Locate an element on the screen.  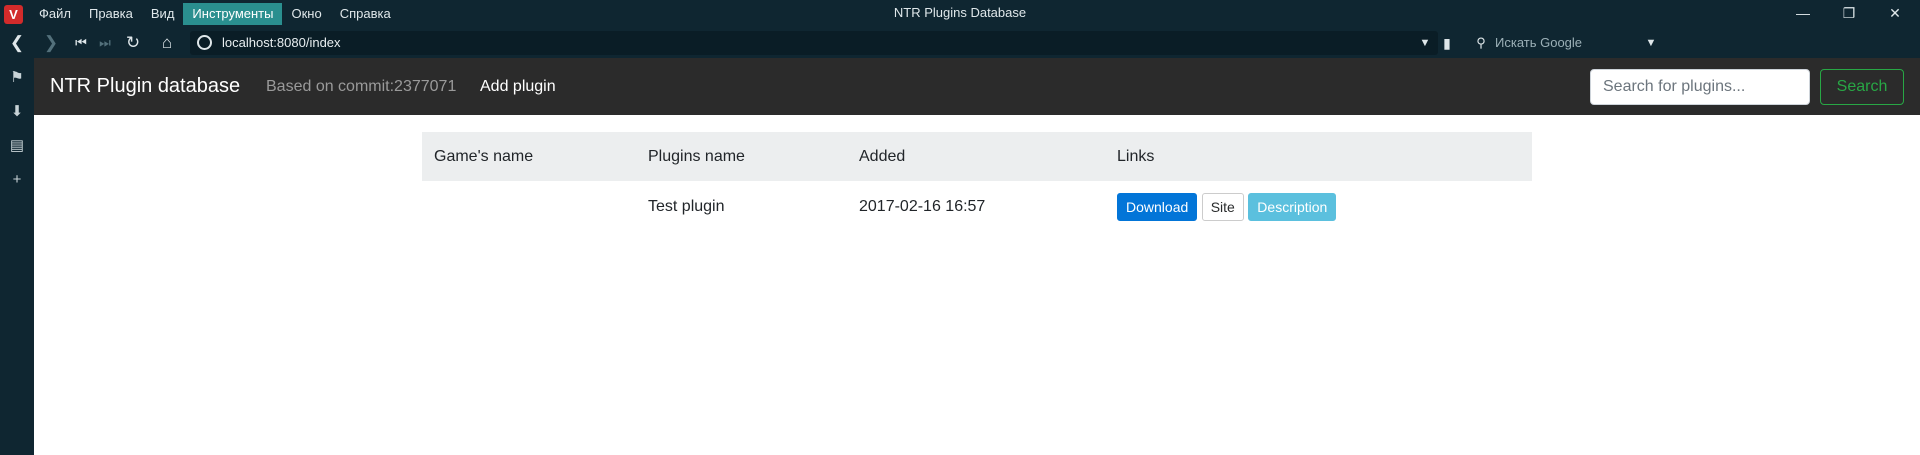
bookmark-icon: ▮ is located at coordinates (1447, 43).